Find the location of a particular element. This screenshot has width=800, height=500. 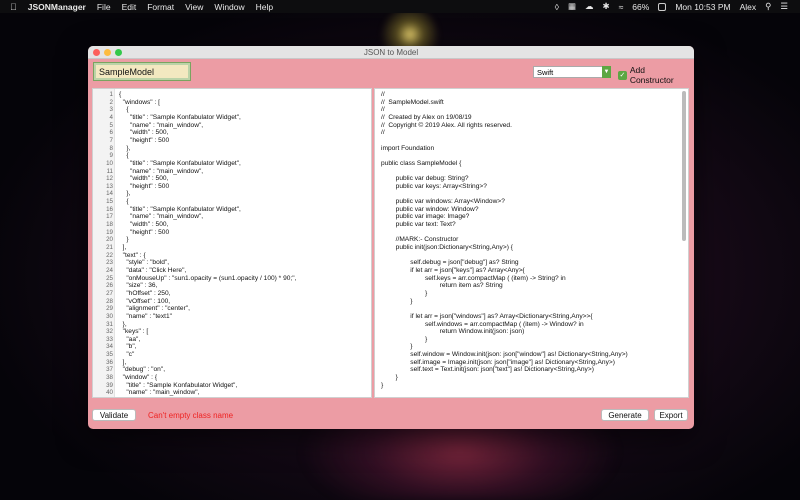

class-name-input is located at coordinates (142, 71).